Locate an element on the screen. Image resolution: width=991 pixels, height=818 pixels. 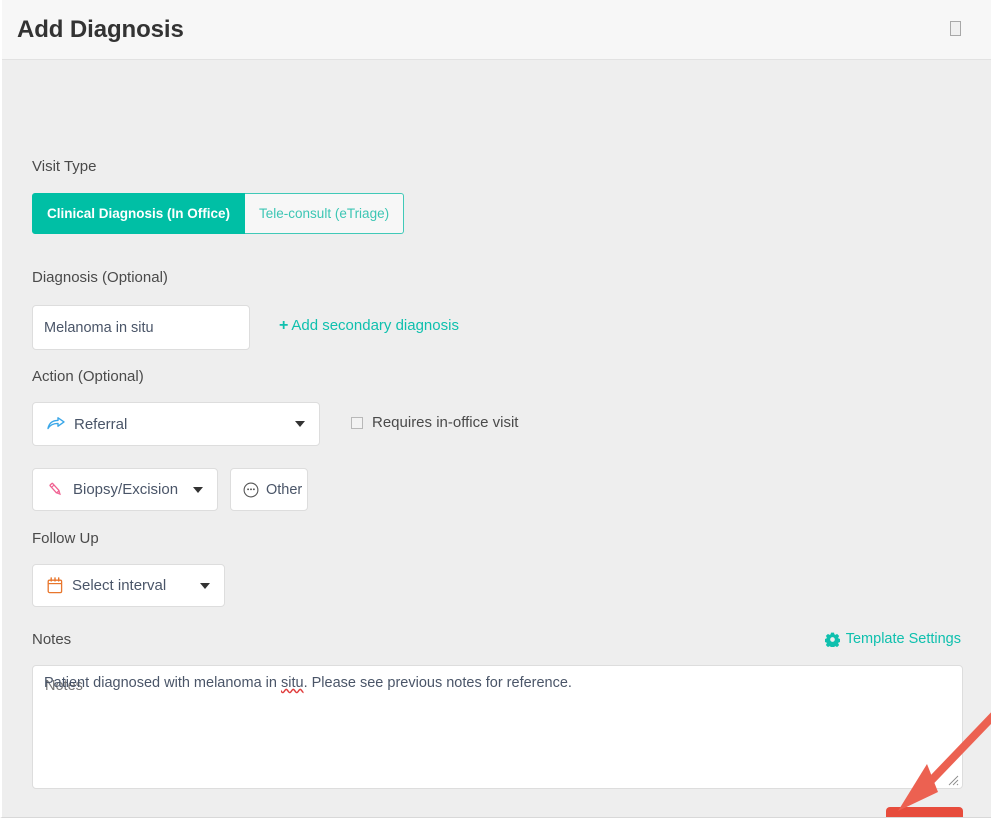
action-label: Action (Optional) is located at coordinates (88, 376).